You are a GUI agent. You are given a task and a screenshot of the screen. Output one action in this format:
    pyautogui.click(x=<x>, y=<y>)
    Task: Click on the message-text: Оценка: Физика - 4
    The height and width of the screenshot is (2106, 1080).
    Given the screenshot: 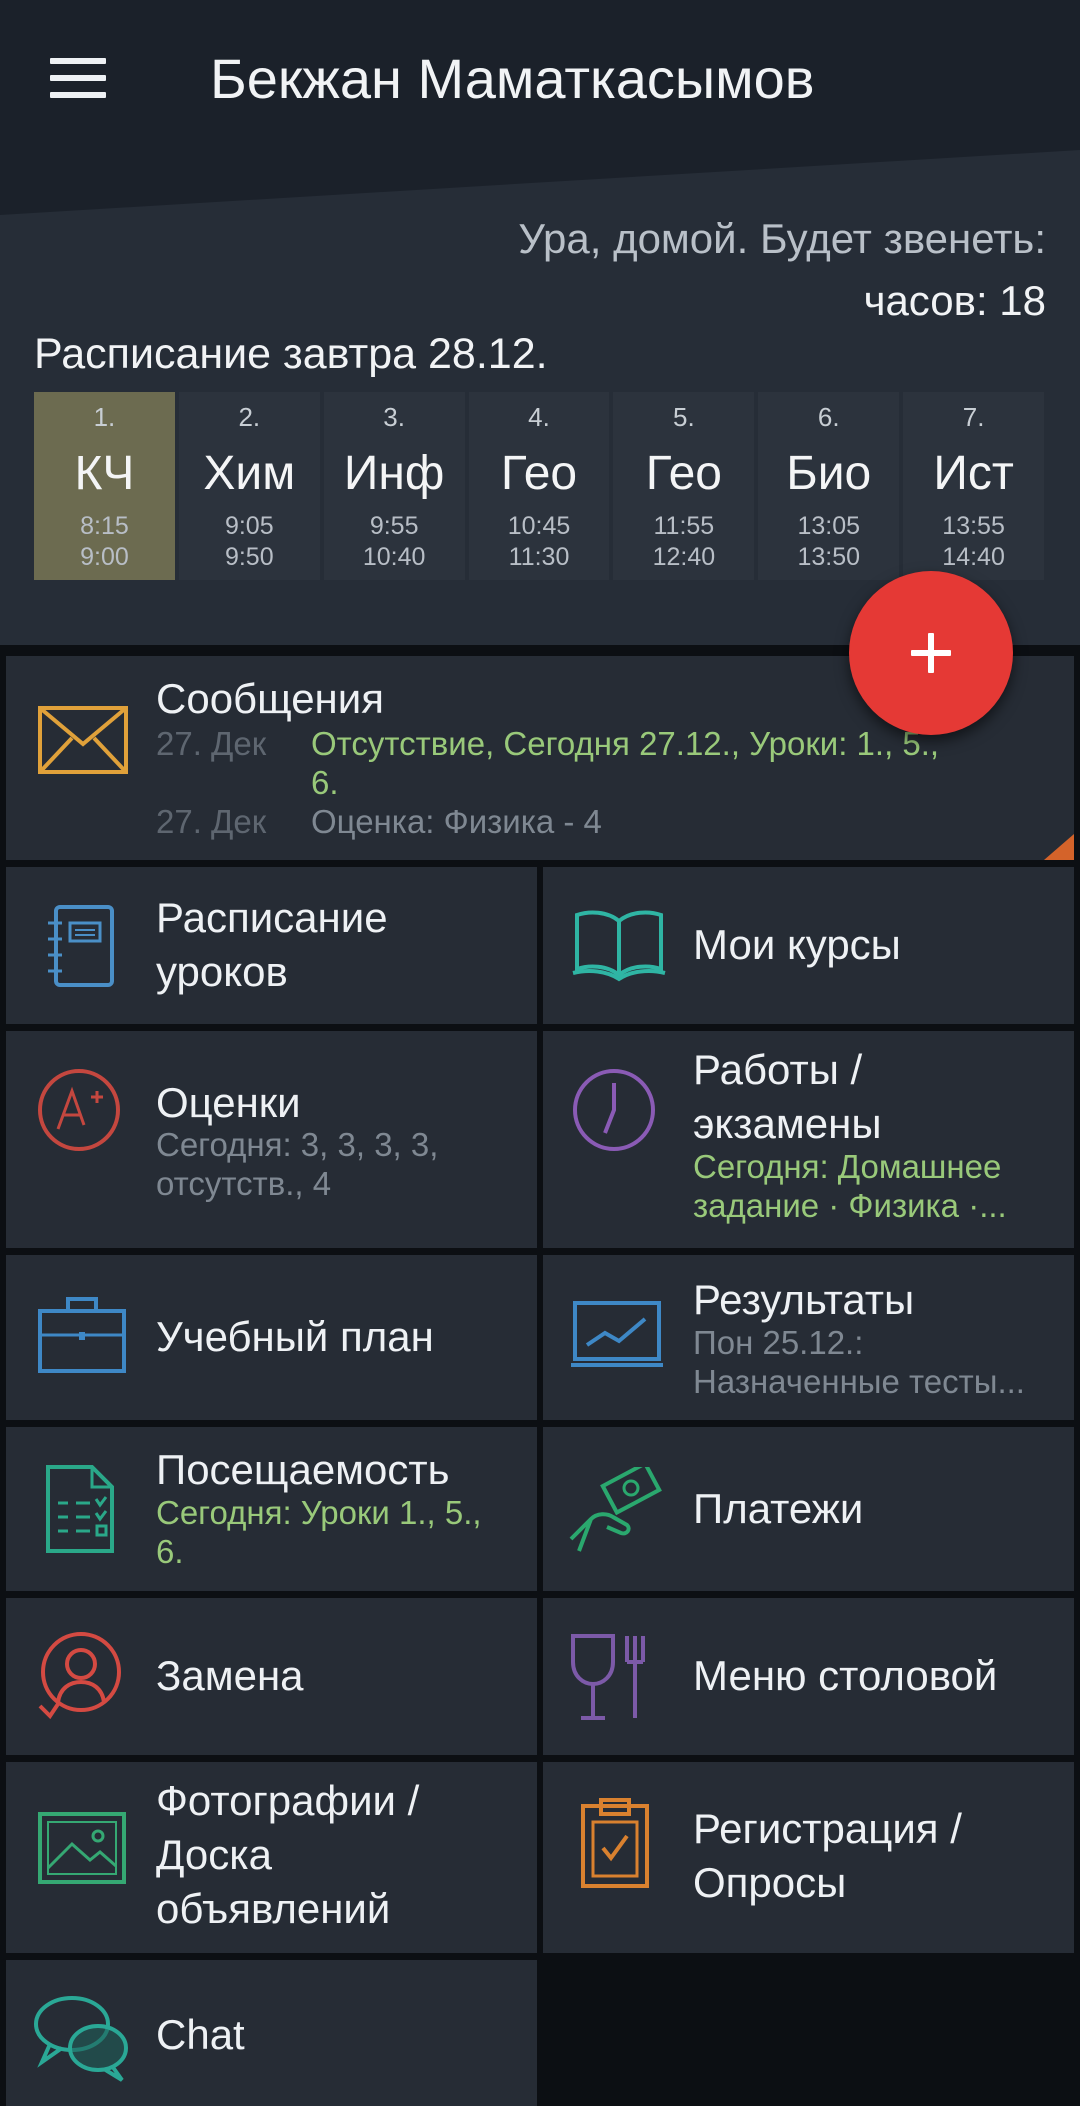 What is the action you would take?
    pyautogui.click(x=456, y=821)
    